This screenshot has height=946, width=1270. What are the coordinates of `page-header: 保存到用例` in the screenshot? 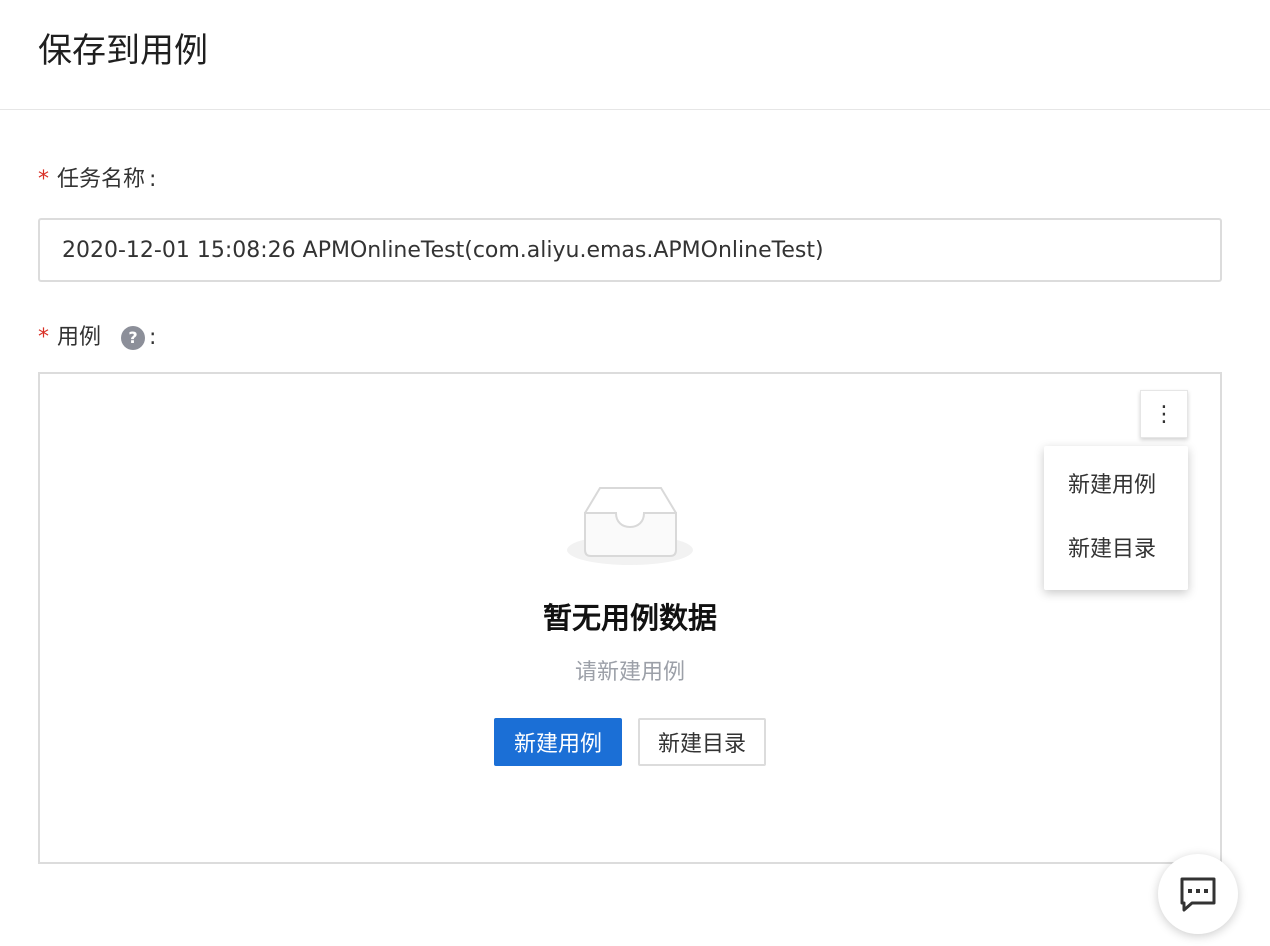 It's located at (635, 55).